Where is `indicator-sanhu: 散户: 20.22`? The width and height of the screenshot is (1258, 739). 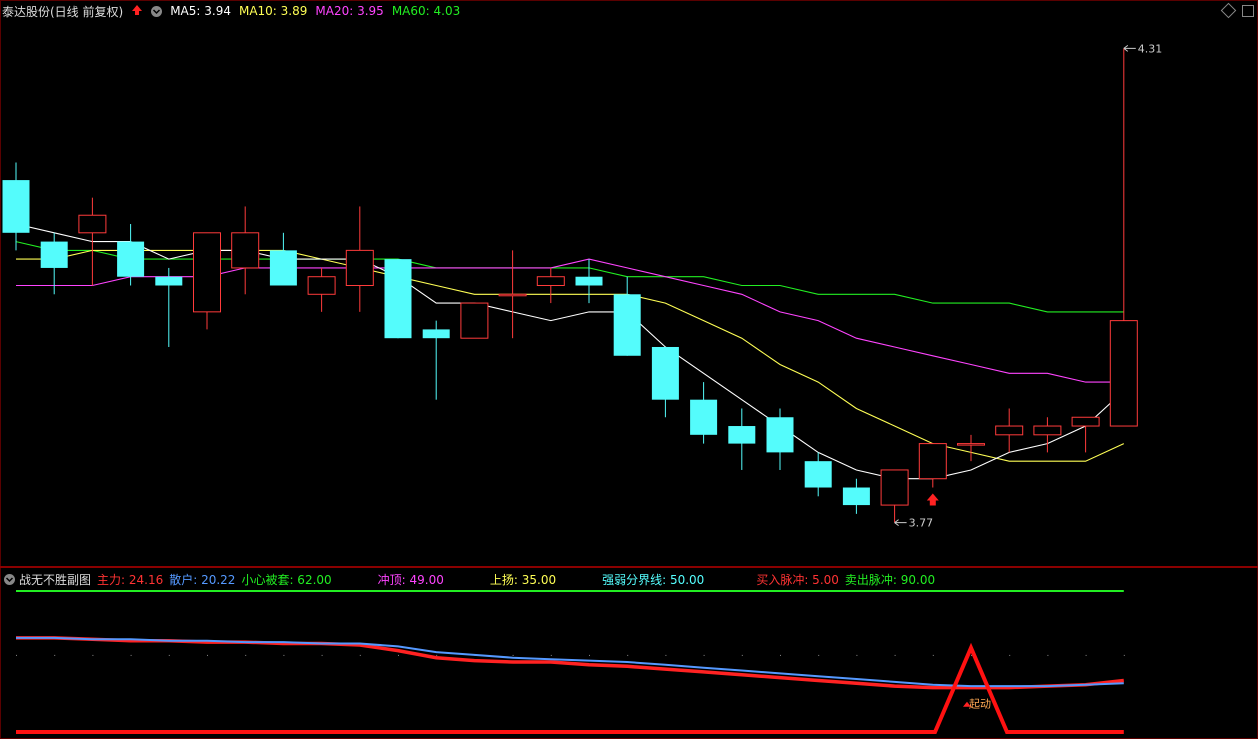 indicator-sanhu: 散户: 20.22 is located at coordinates (202, 579).